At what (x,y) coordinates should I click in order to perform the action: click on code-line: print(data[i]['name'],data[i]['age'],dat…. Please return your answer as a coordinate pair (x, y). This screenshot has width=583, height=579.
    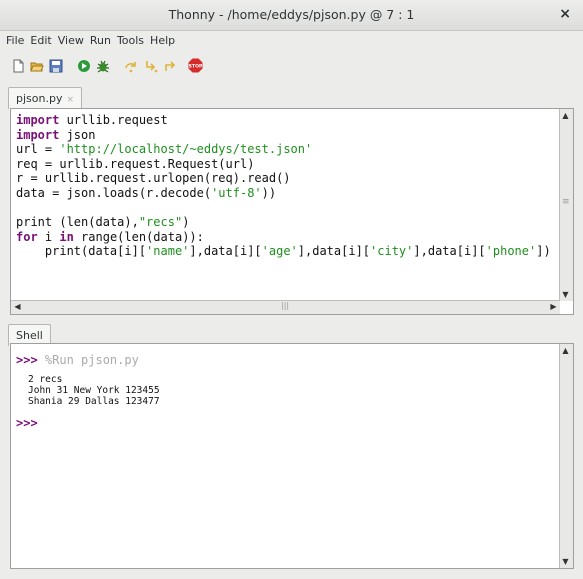
    Looking at the image, I should click on (292, 251).